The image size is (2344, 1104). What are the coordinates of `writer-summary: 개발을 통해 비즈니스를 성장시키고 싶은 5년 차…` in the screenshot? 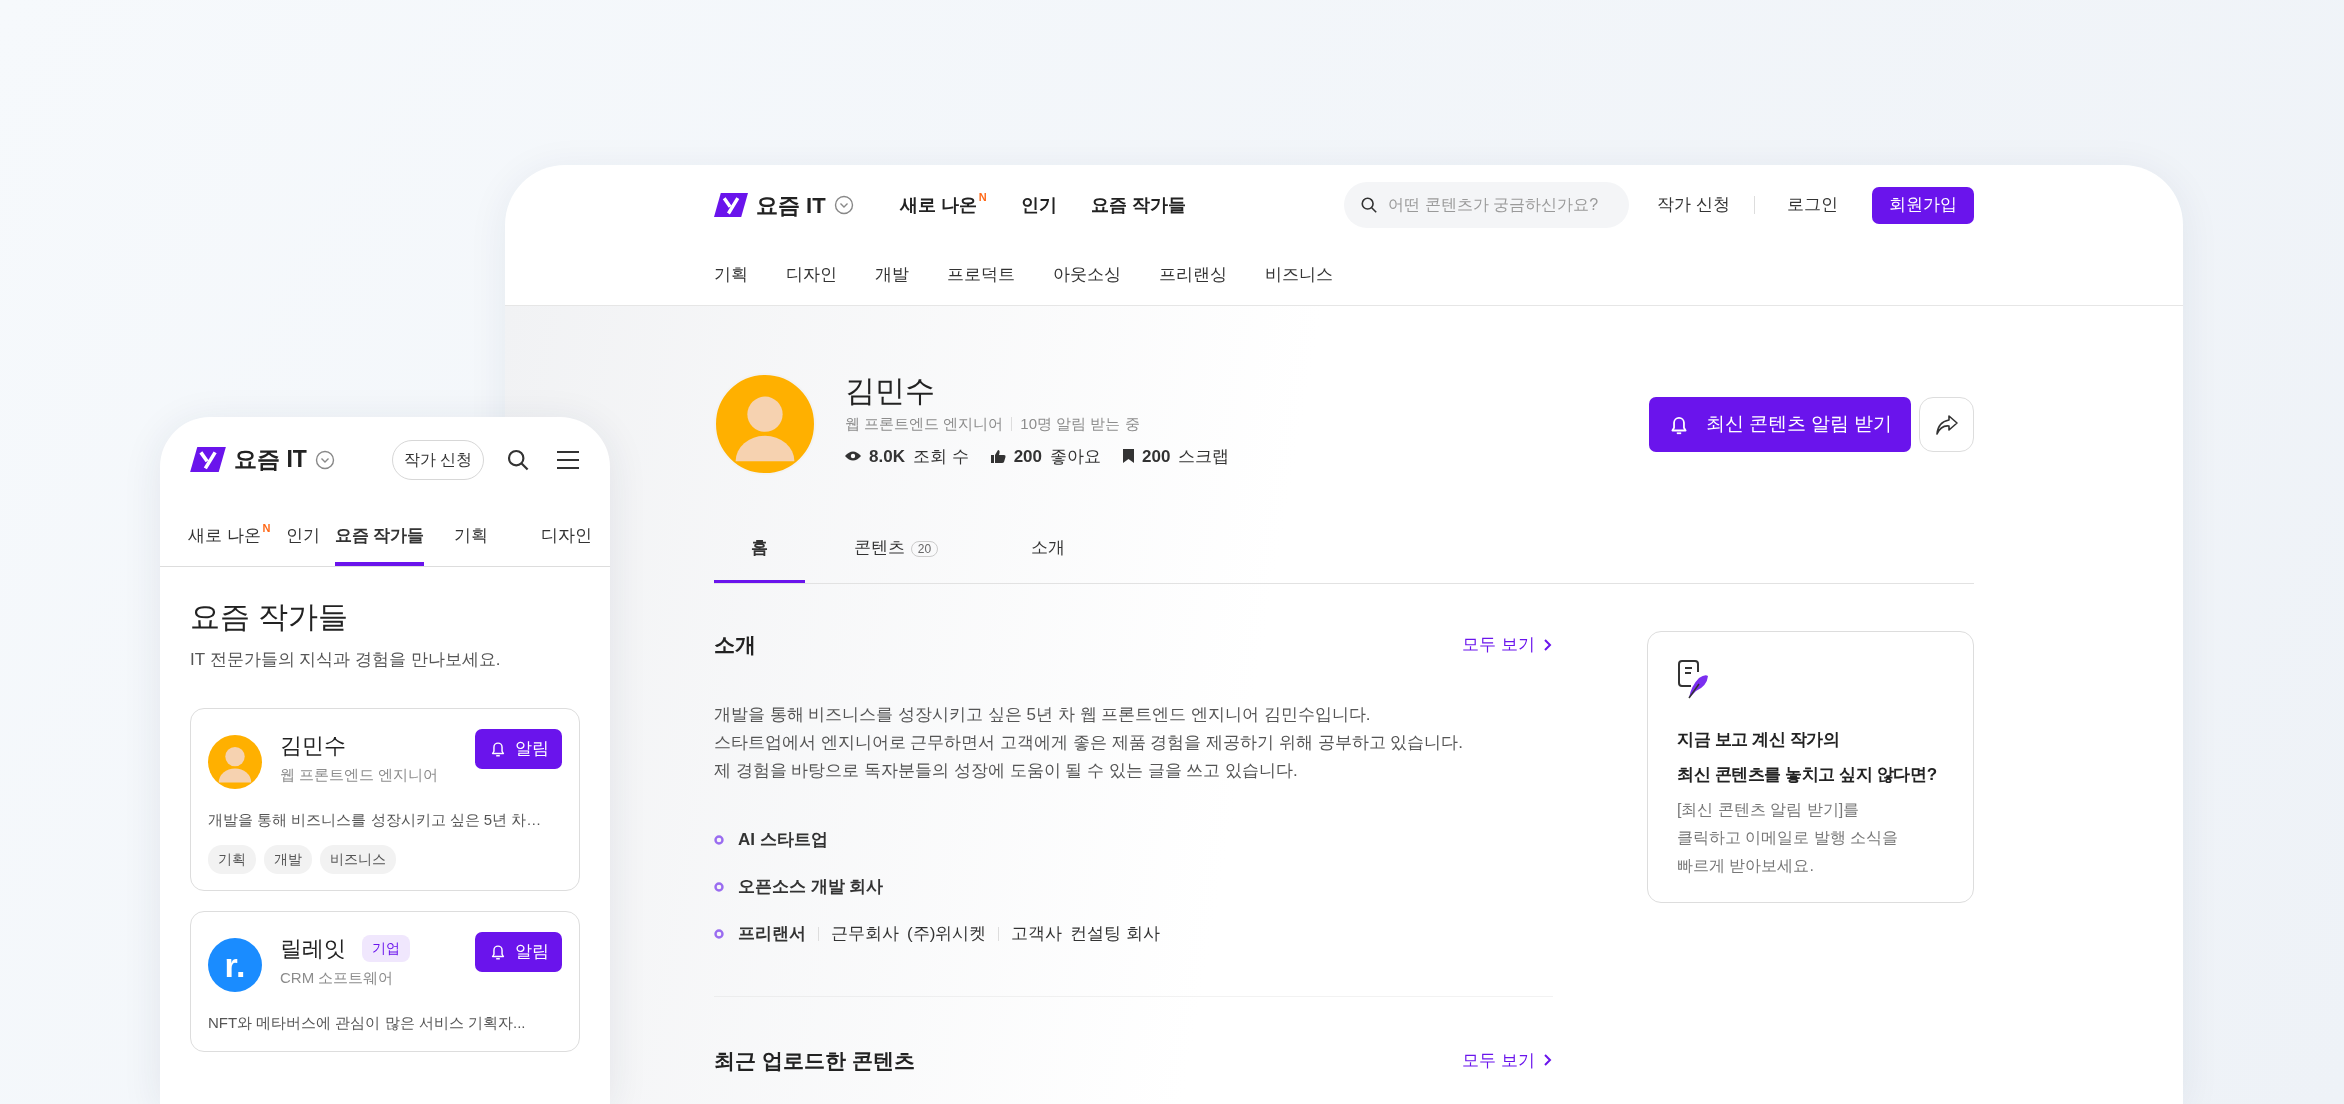 It's located at (375, 819).